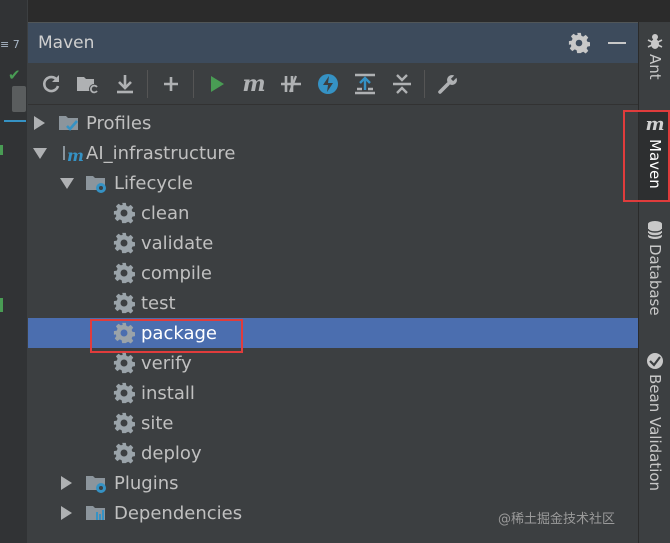 The width and height of the screenshot is (670, 543). What do you see at coordinates (157, 423) in the screenshot?
I see `goal-label: site` at bounding box center [157, 423].